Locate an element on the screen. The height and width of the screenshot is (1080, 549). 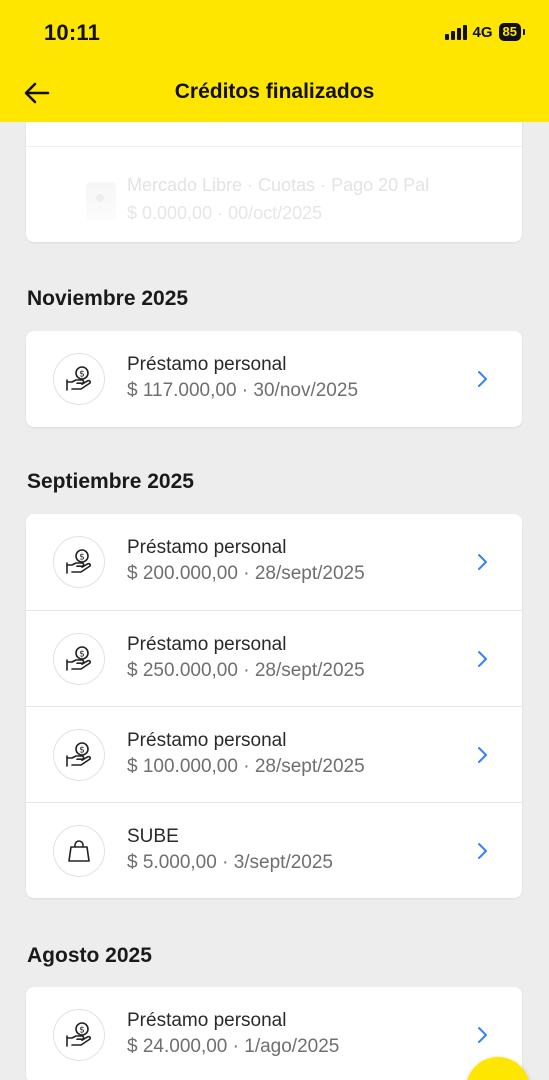
app-header: 10:11 4G 85 Créditos finalizados is located at coordinates (274, 61).